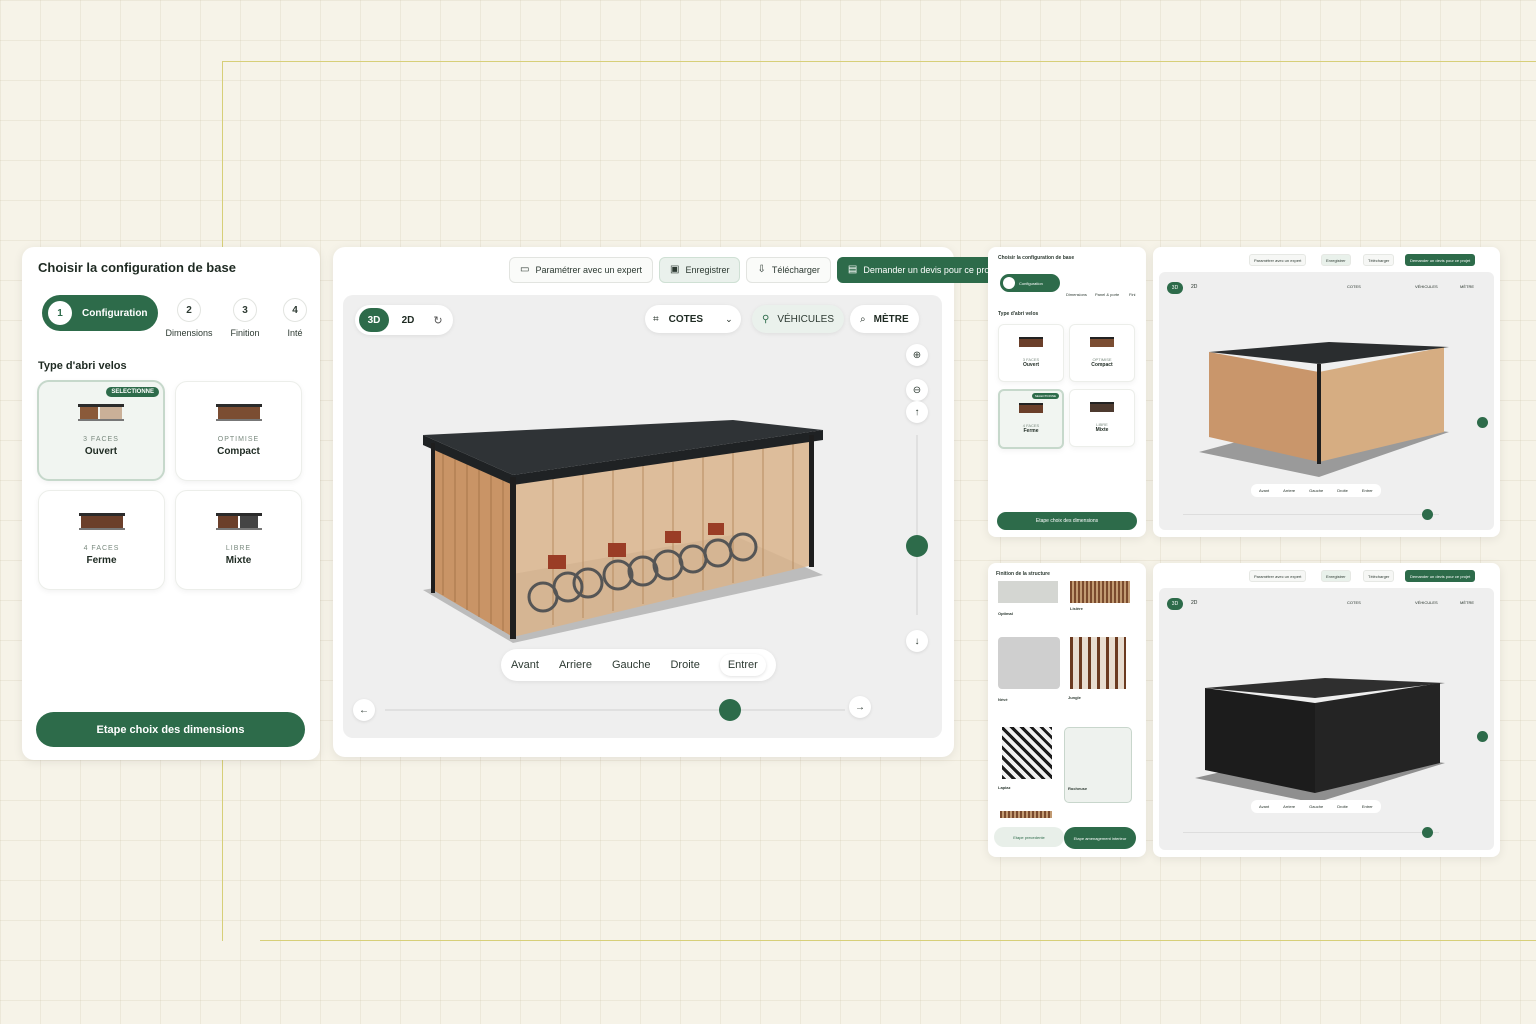  What do you see at coordinates (693, 319) in the screenshot?
I see `cotes-dropdown: ⌗ COTES ⌄` at bounding box center [693, 319].